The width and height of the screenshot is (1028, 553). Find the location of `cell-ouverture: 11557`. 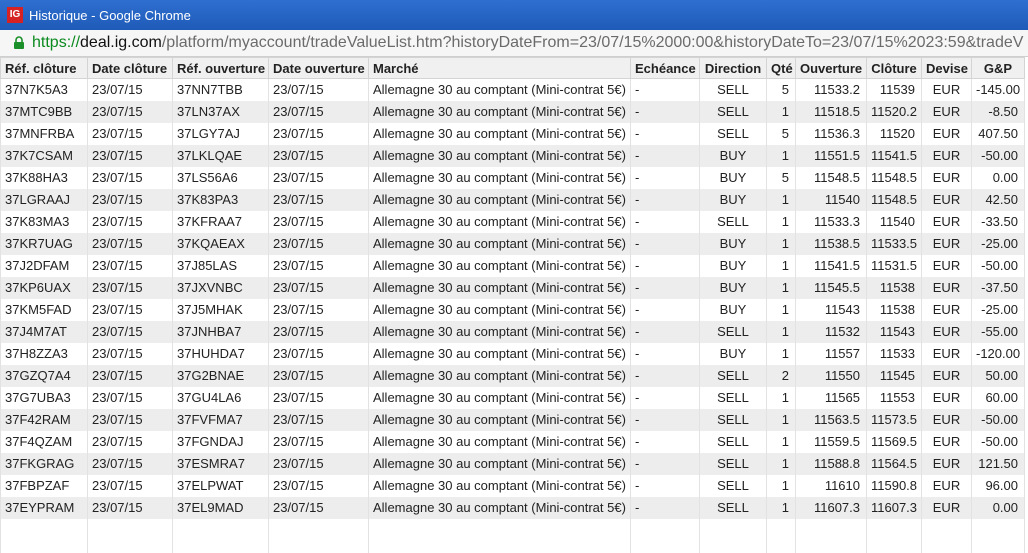

cell-ouverture: 11557 is located at coordinates (831, 353).